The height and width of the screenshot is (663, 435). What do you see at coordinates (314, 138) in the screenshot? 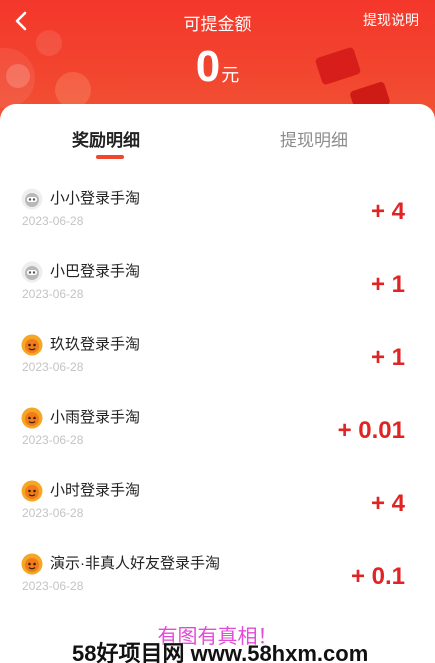
I see `tab-withdraw-details: 提现明细` at bounding box center [314, 138].